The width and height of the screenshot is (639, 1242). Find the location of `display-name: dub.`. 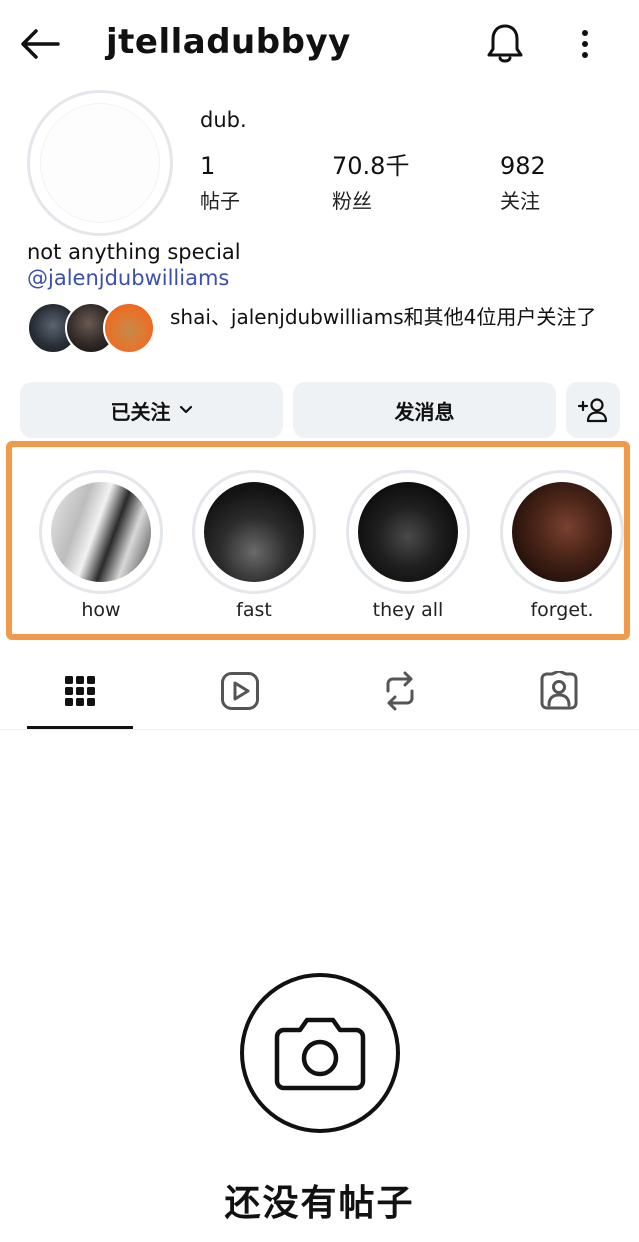

display-name: dub. is located at coordinates (223, 120).